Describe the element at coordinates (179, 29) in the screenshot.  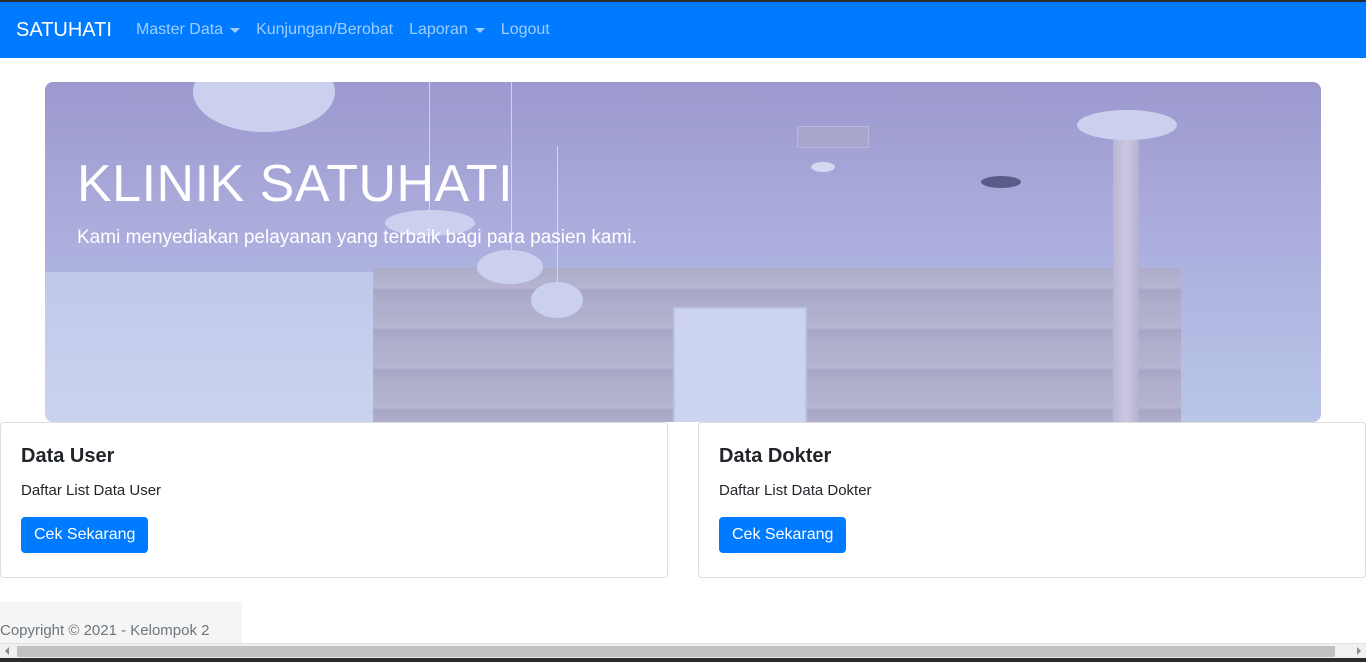
I see `nav-item-label: Master Data` at that location.